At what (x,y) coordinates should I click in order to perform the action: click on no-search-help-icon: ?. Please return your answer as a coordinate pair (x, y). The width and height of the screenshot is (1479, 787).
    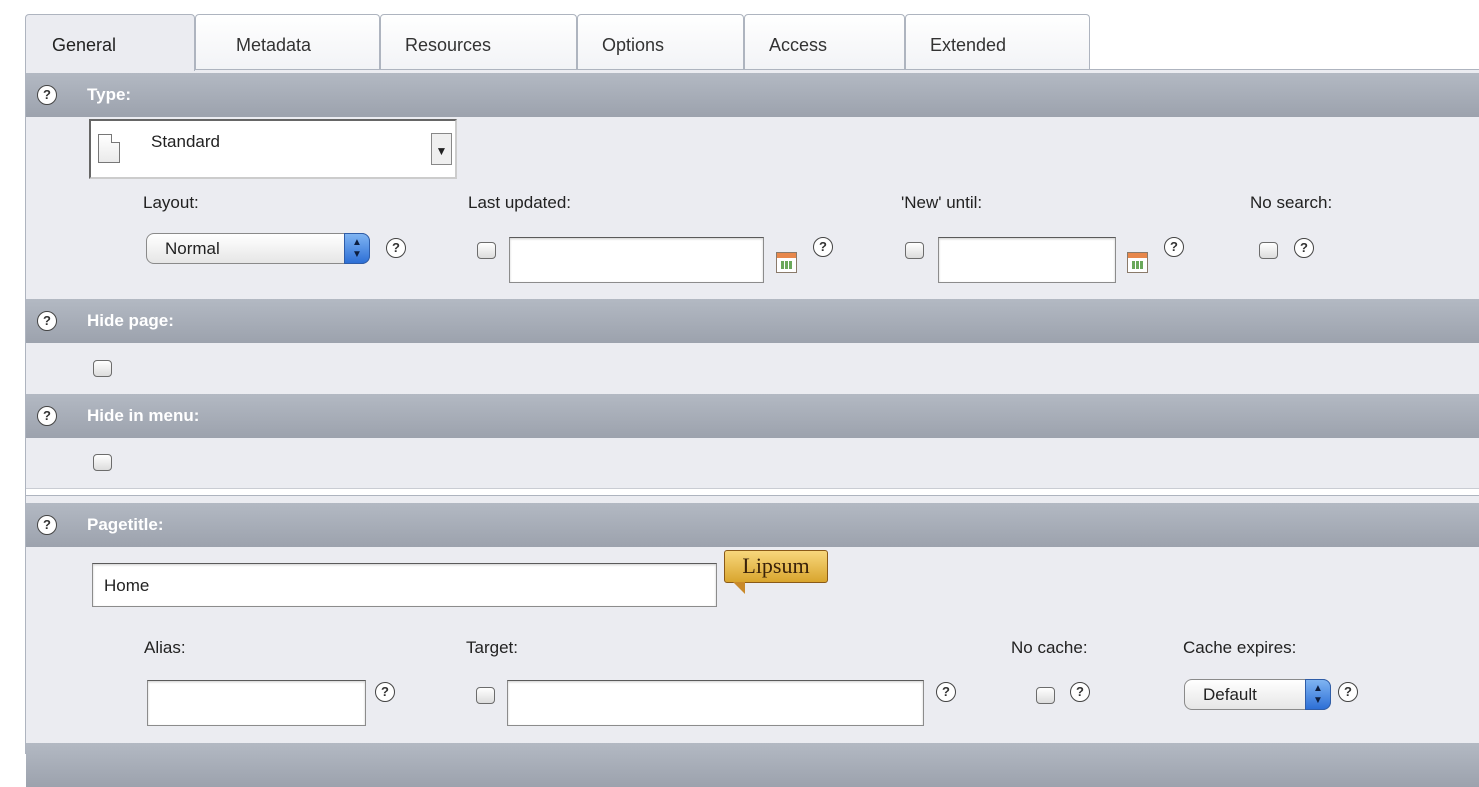
    Looking at the image, I should click on (1304, 248).